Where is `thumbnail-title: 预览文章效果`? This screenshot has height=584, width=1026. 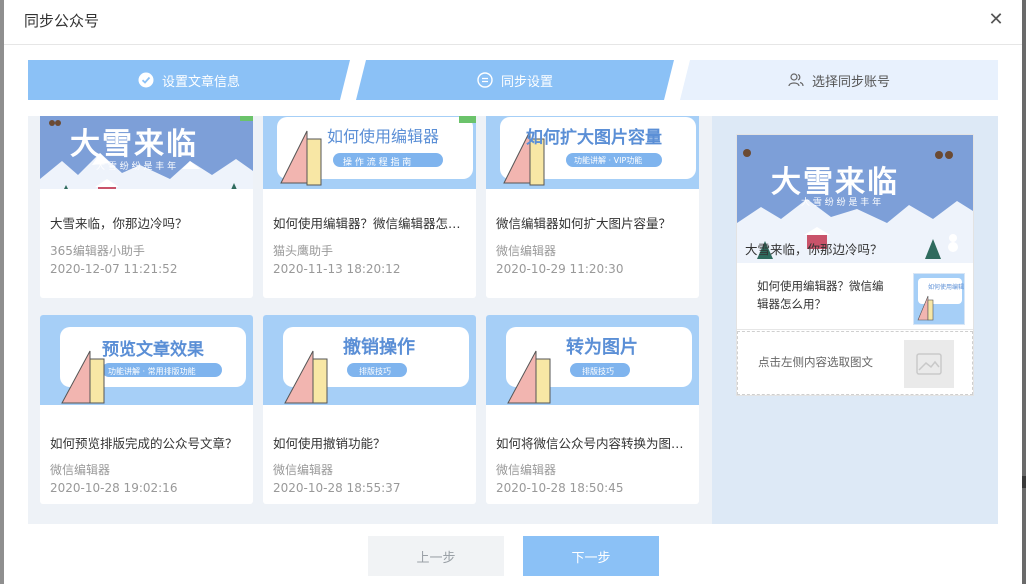 thumbnail-title: 预览文章效果 is located at coordinates (153, 350).